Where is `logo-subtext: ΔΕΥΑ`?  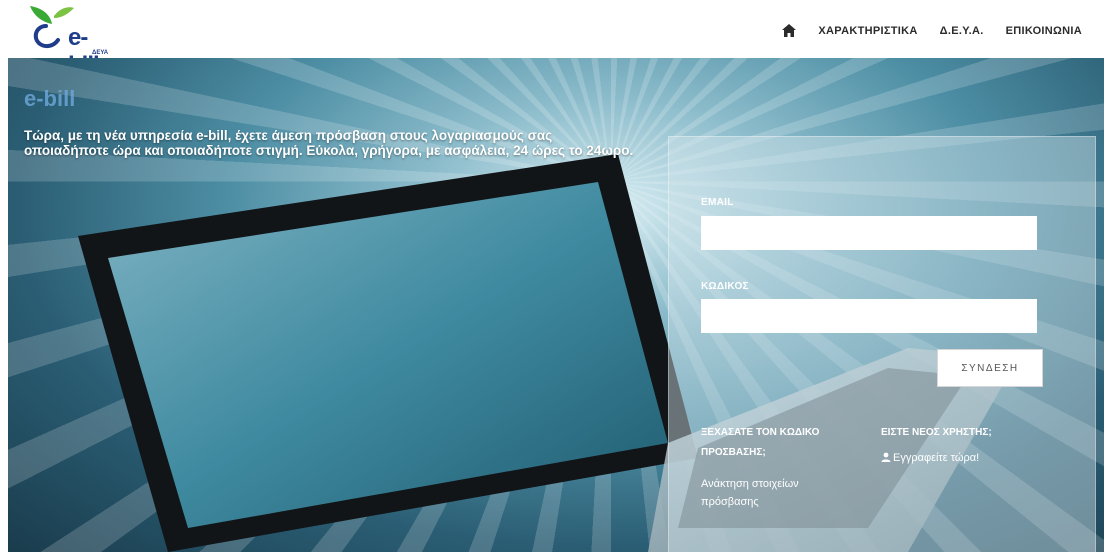
logo-subtext: ΔΕΥΑ is located at coordinates (100, 53).